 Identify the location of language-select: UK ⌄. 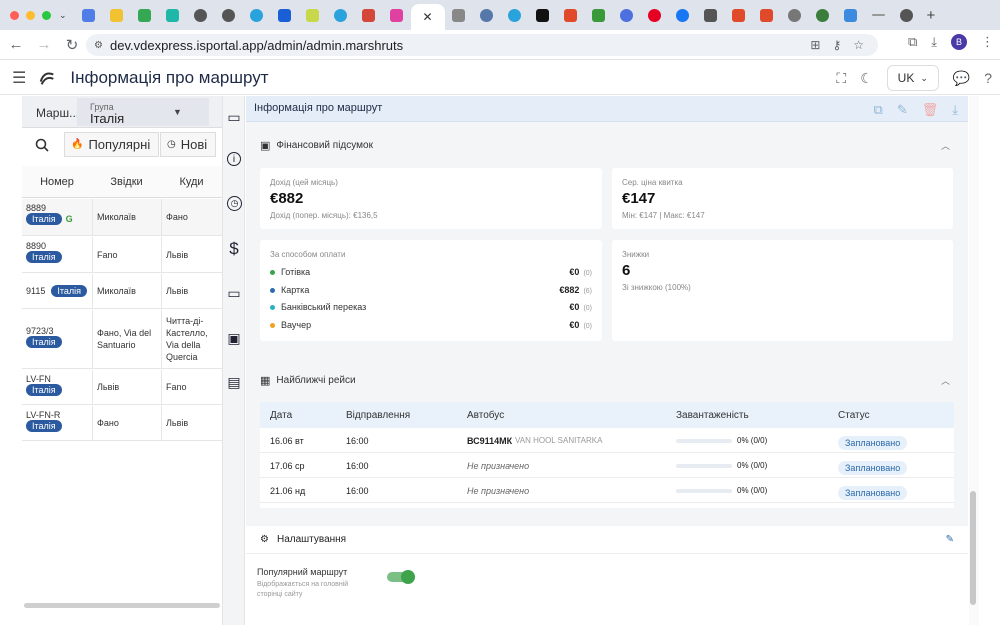
(912, 78).